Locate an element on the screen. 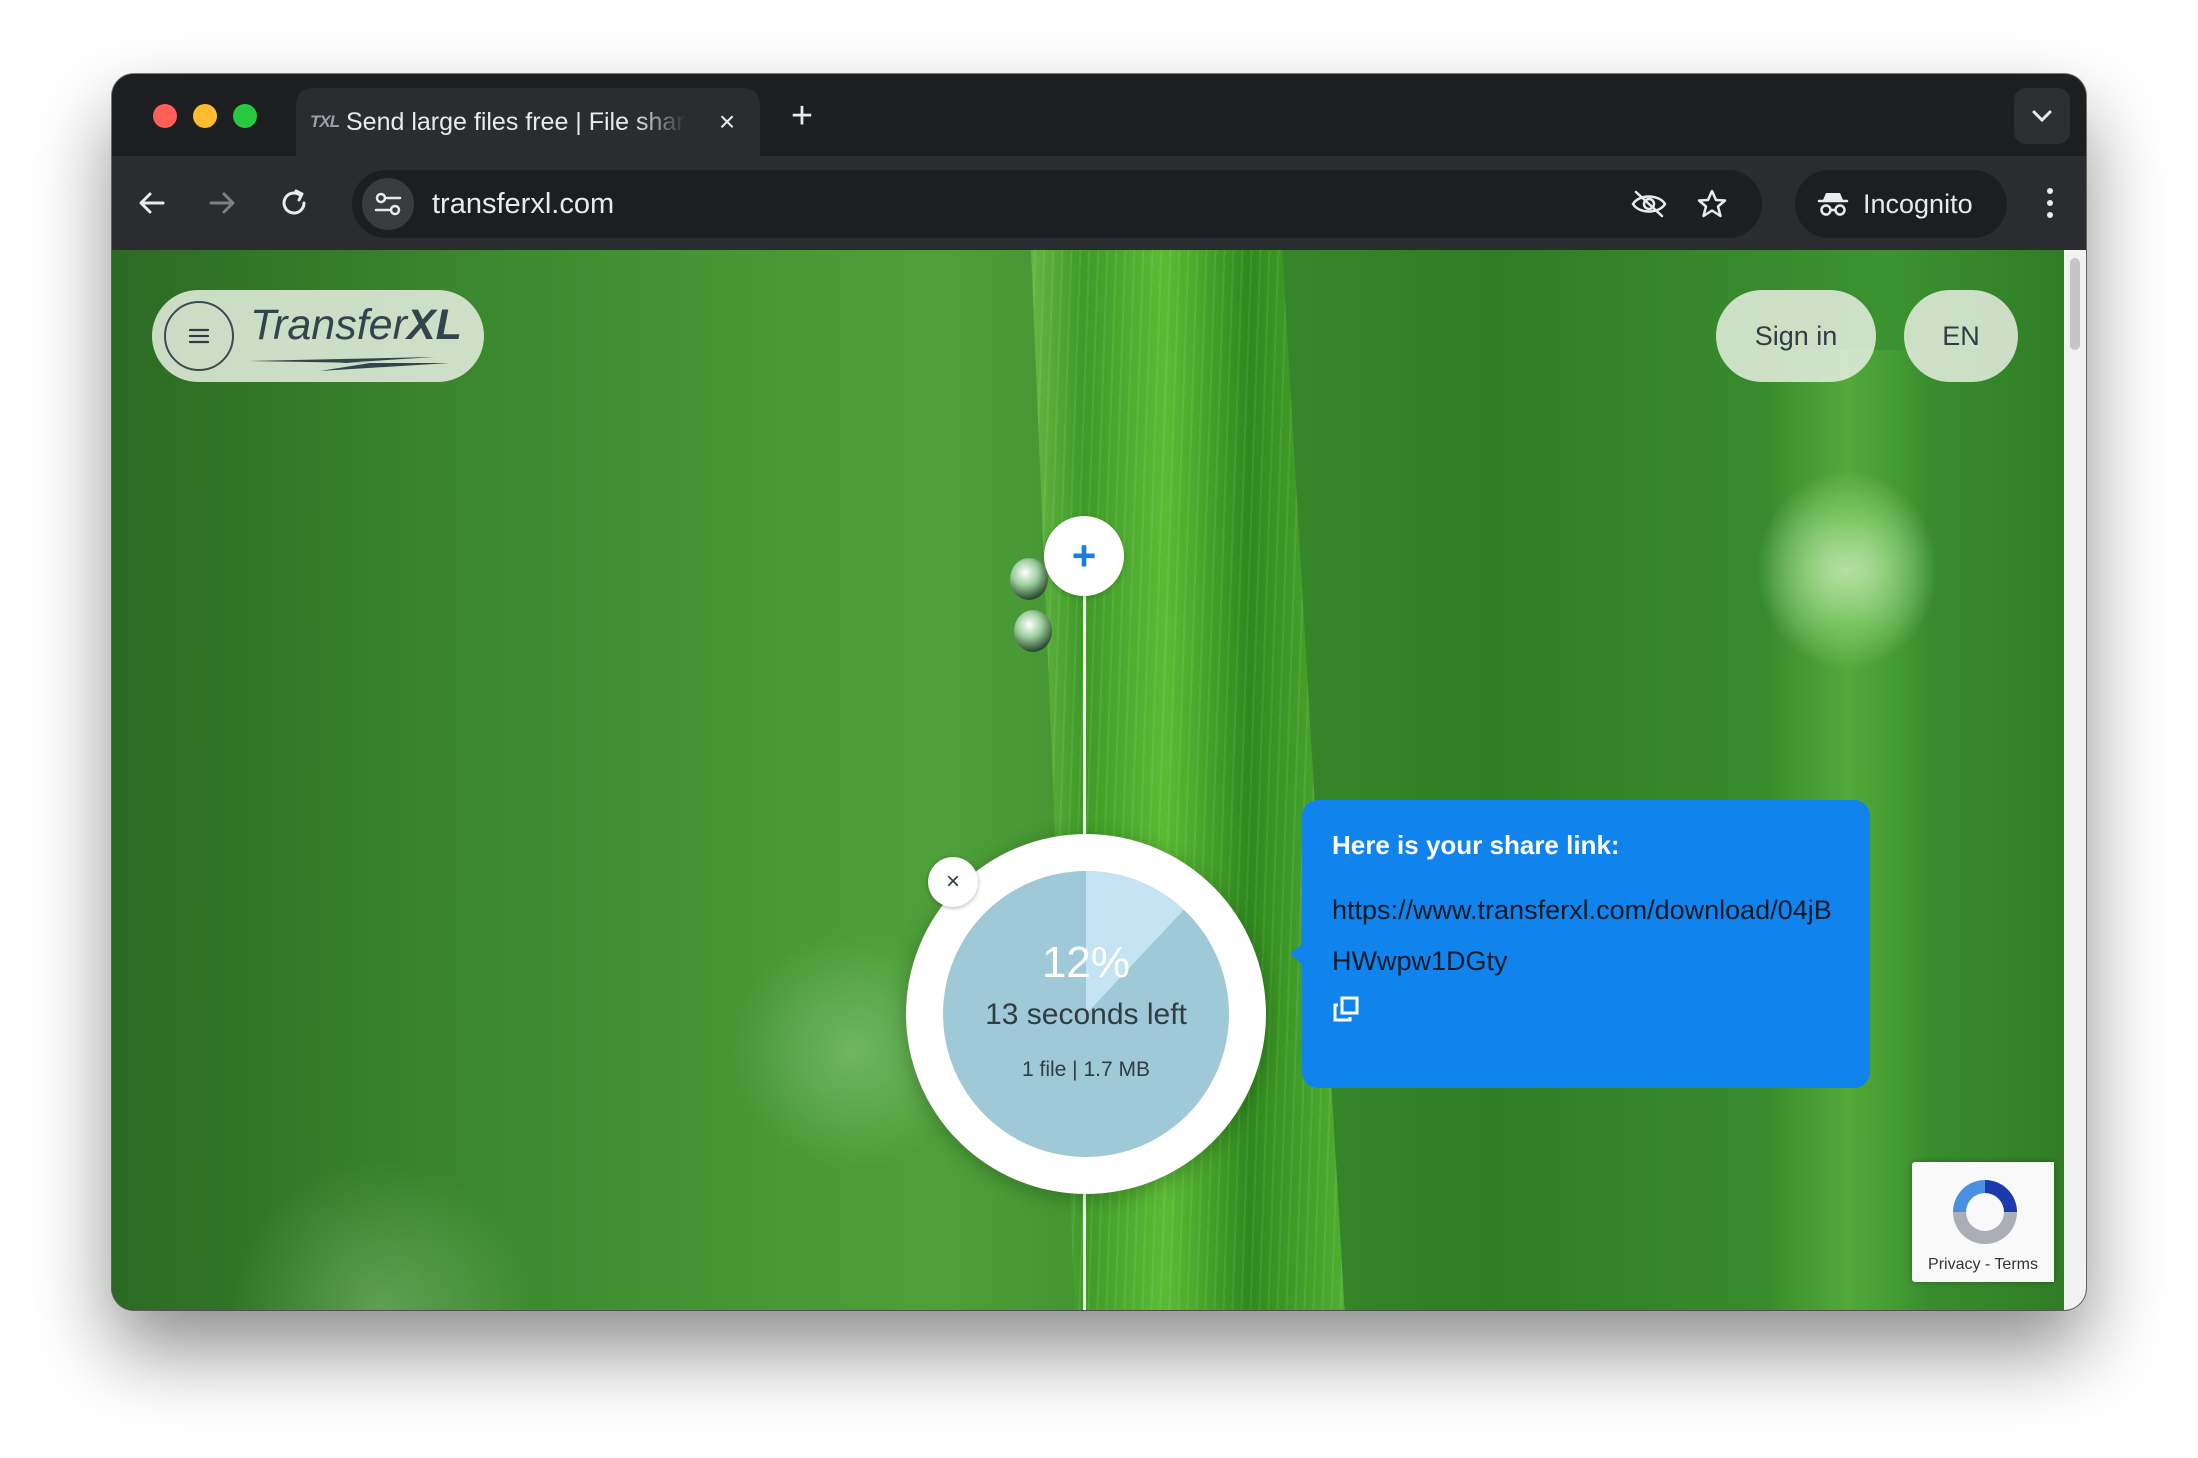 The width and height of the screenshot is (2198, 1458). tab-close-icon: × is located at coordinates (727, 122).